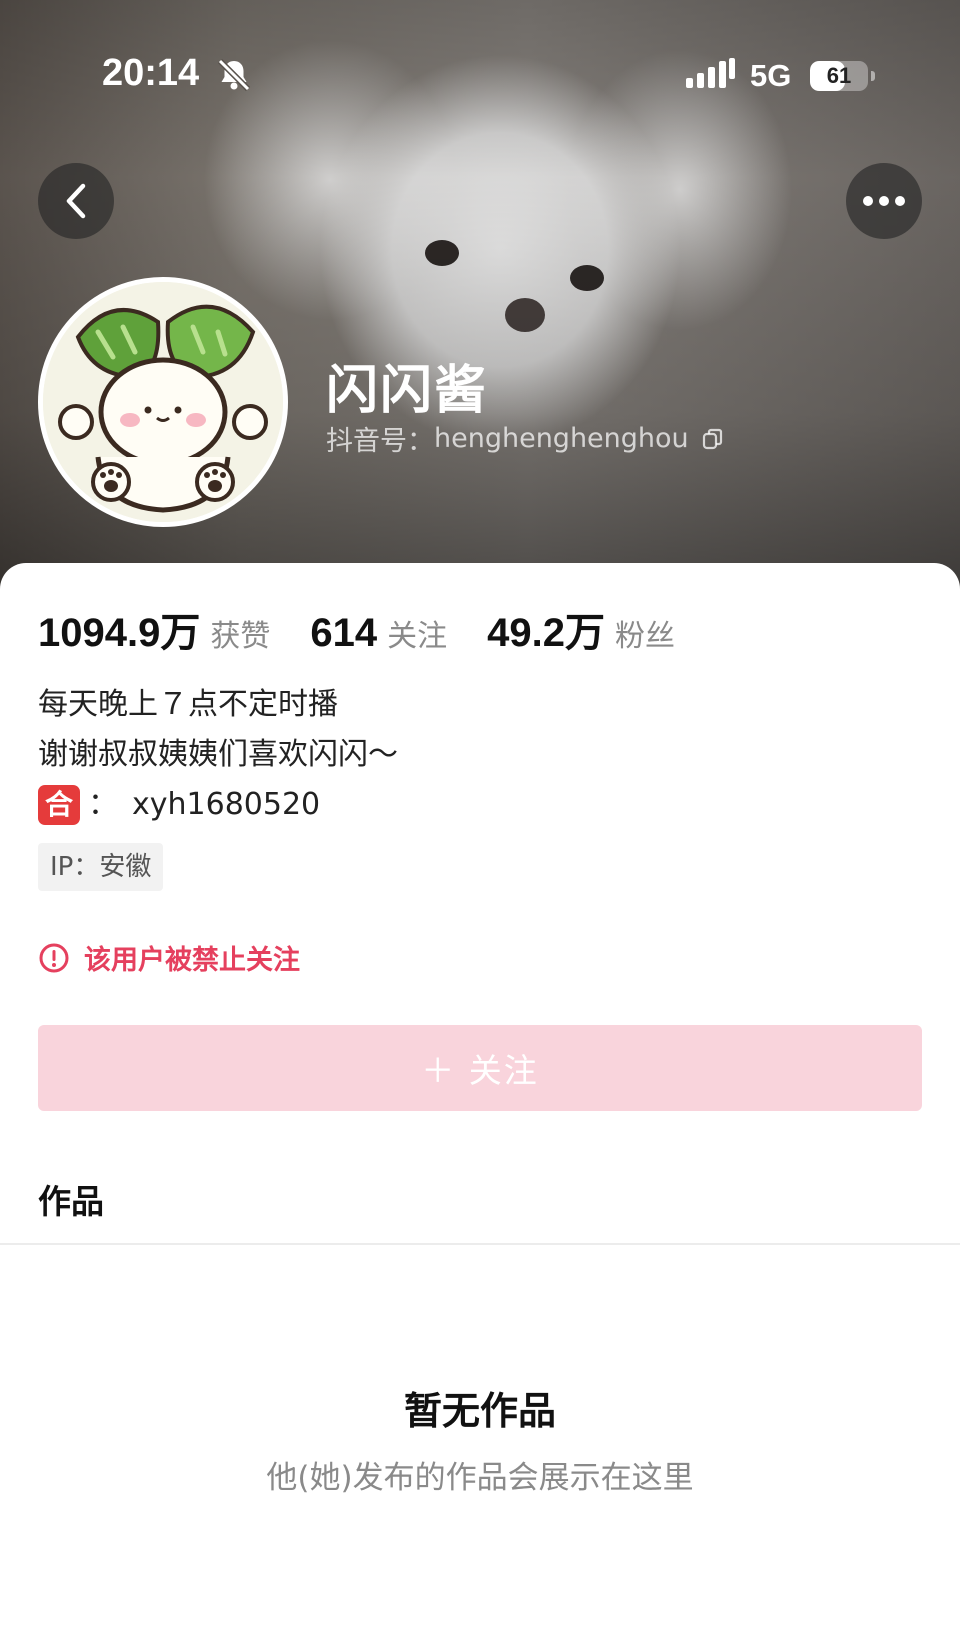 The image size is (960, 1641). I want to click on back-button, so click(76, 201).